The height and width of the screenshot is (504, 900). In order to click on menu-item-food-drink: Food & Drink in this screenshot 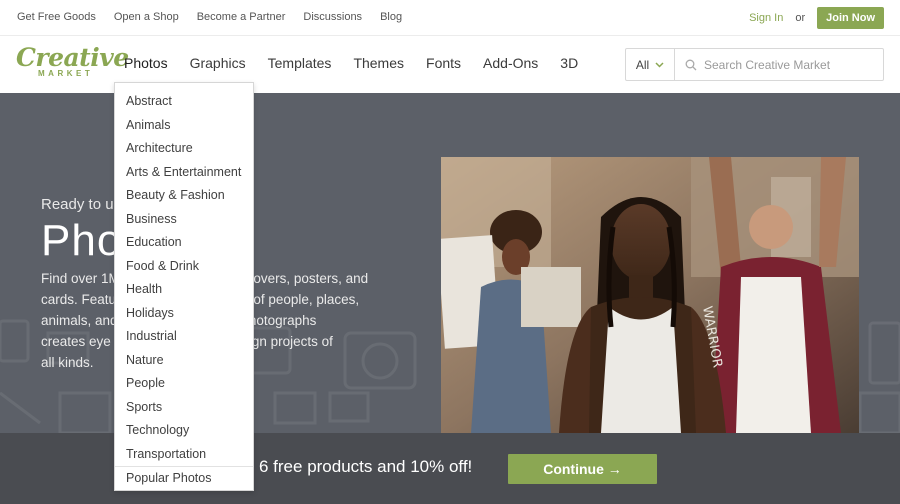, I will do `click(162, 266)`.